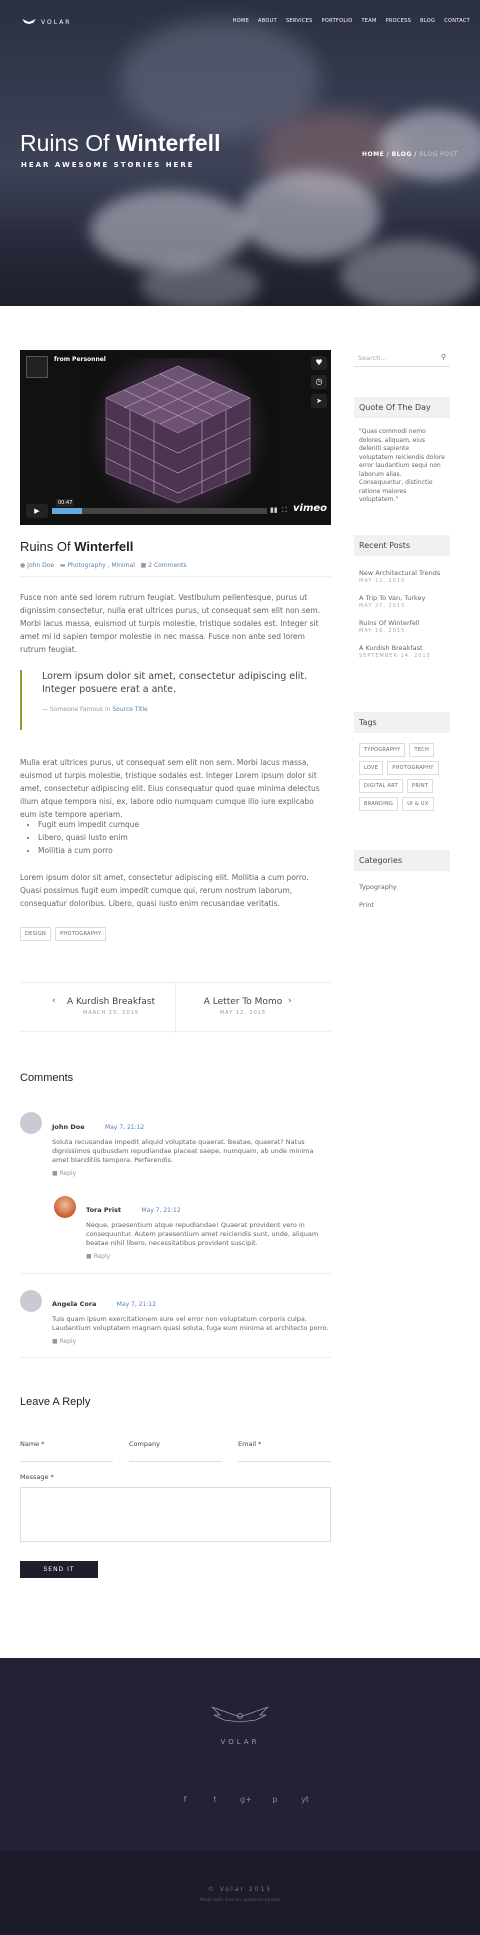  What do you see at coordinates (422, 750) in the screenshot?
I see `tag-tech: TECH` at bounding box center [422, 750].